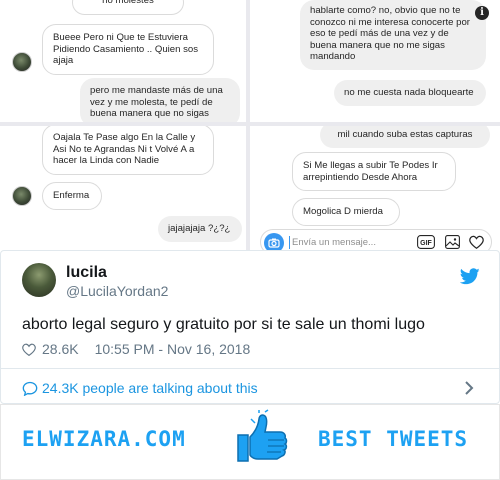 The width and height of the screenshot is (500, 480). Describe the element at coordinates (173, 349) in the screenshot. I see `tweet-timestamp: 10:55 PM - Nov 16, 2018` at that location.